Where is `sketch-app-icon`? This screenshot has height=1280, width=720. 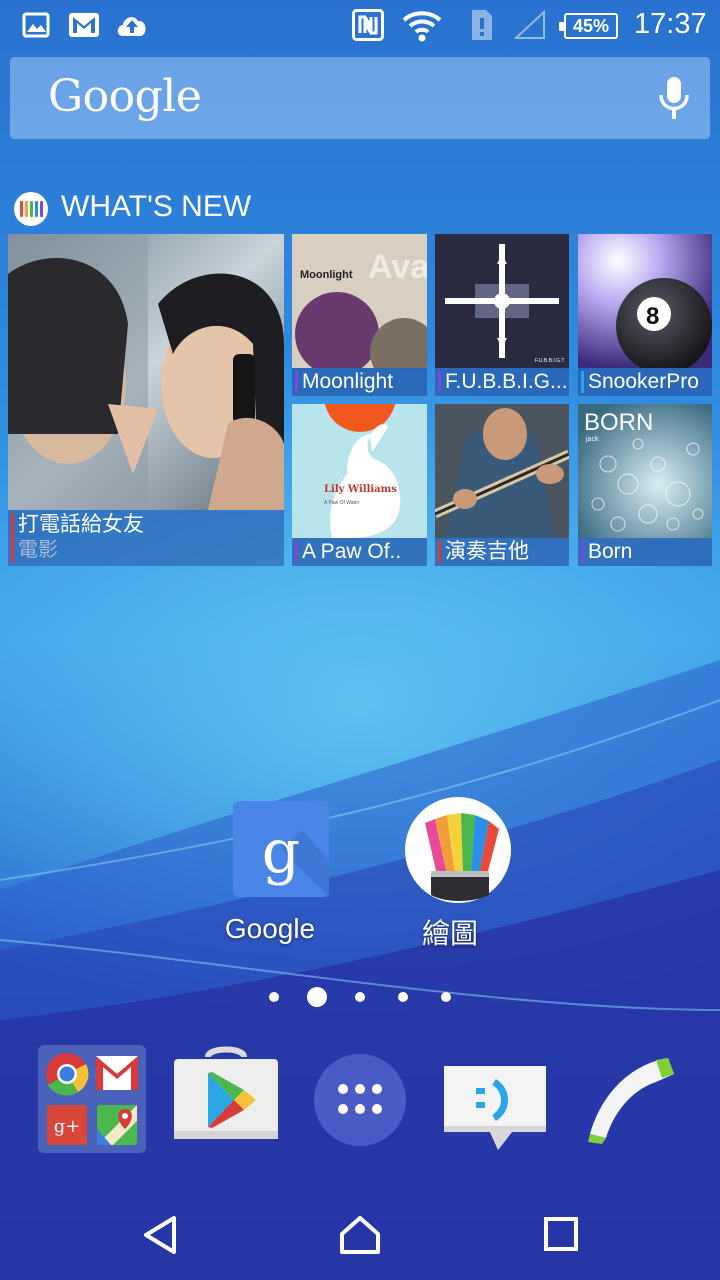
sketch-app-icon is located at coordinates (457, 850).